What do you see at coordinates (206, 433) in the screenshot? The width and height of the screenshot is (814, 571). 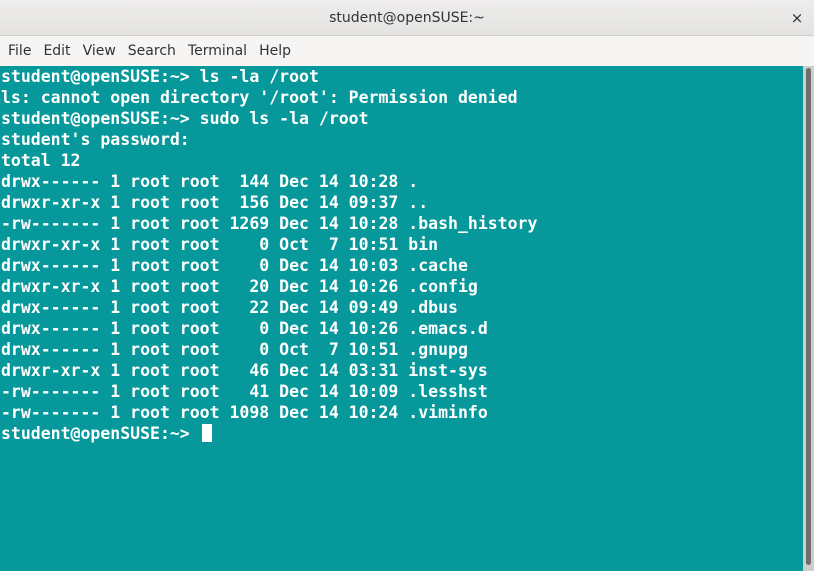 I see `text-cursor` at bounding box center [206, 433].